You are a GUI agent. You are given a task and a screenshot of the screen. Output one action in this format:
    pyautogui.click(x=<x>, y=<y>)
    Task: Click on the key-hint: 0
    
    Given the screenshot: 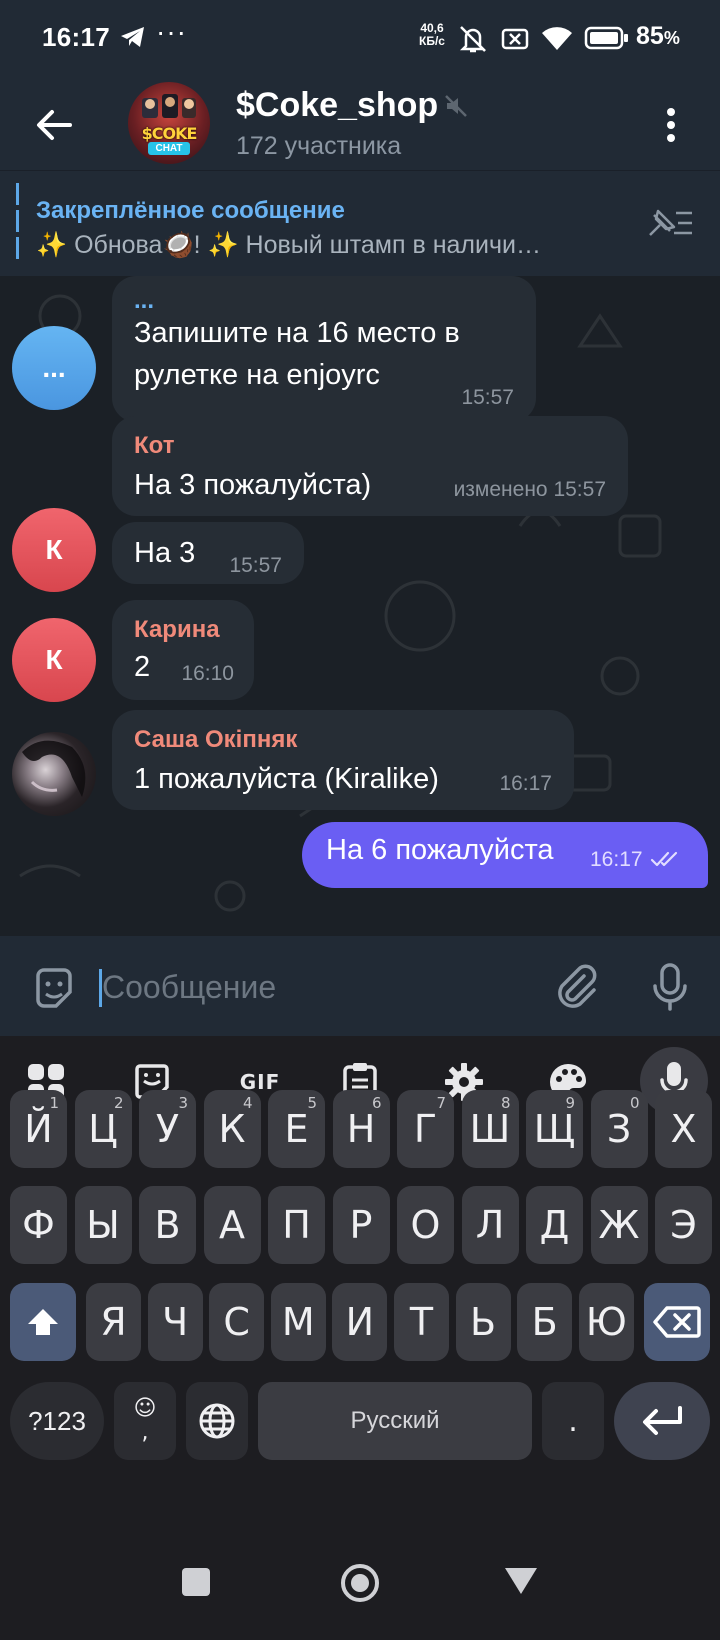 What is the action you would take?
    pyautogui.click(x=634, y=1103)
    